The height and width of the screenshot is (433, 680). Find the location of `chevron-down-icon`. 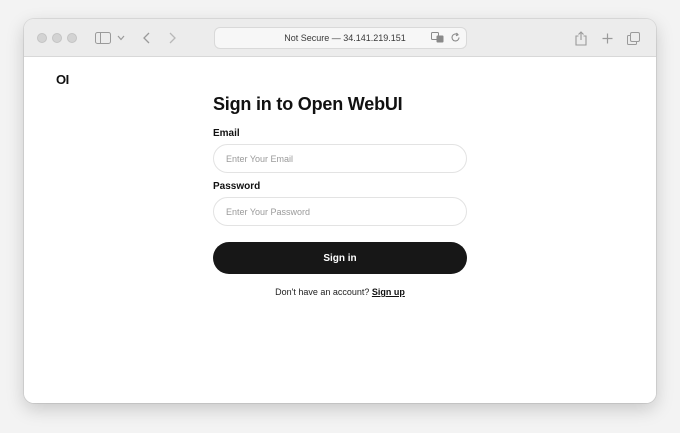

chevron-down-icon is located at coordinates (121, 38).